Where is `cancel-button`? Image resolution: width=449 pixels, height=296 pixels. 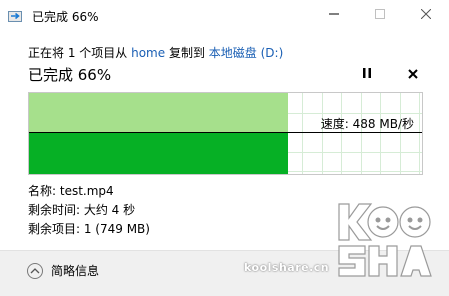 cancel-button is located at coordinates (413, 75).